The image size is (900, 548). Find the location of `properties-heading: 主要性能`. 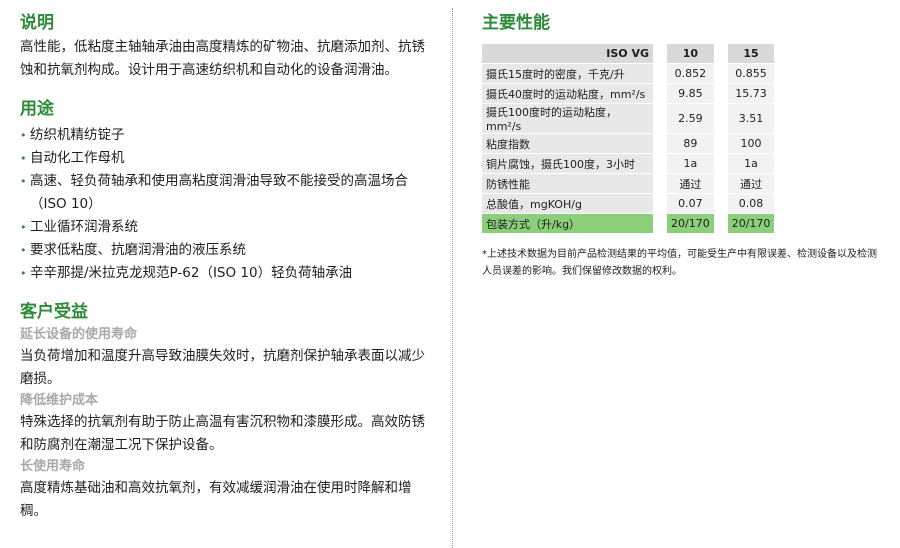

properties-heading: 主要性能 is located at coordinates (516, 23).